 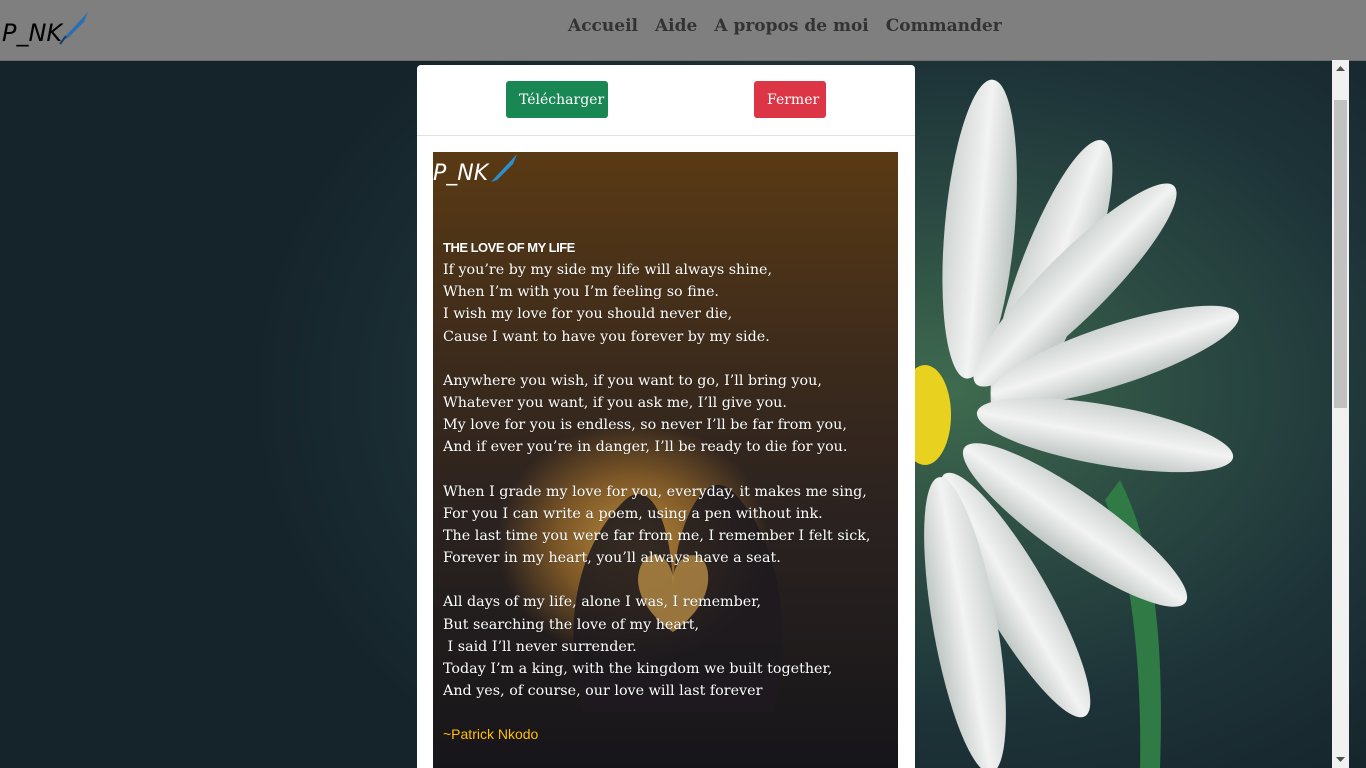 What do you see at coordinates (1340, 68) in the screenshot?
I see `triangle-up-icon` at bounding box center [1340, 68].